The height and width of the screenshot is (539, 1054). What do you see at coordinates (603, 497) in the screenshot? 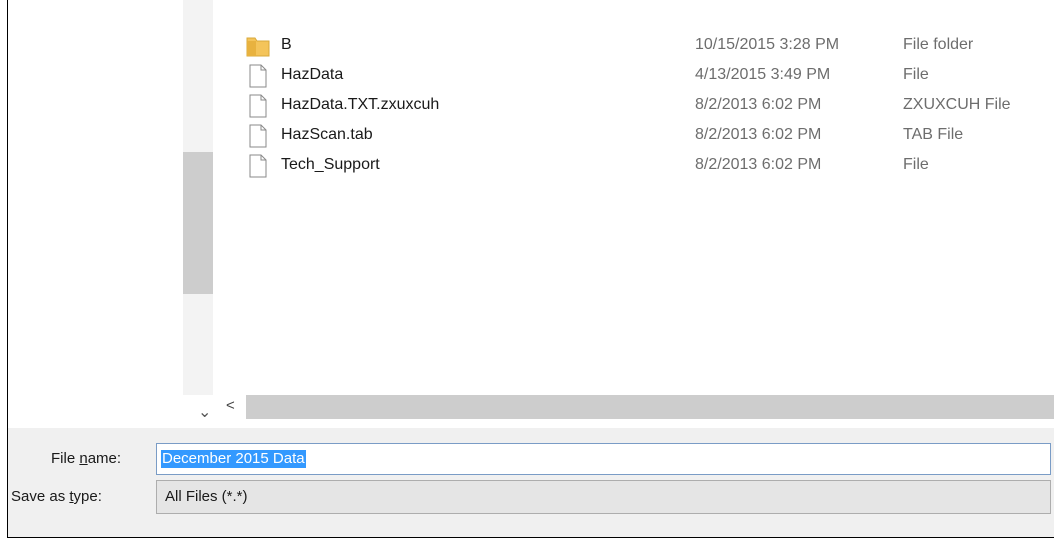
I see `savetype-select: All Files (*.*)` at bounding box center [603, 497].